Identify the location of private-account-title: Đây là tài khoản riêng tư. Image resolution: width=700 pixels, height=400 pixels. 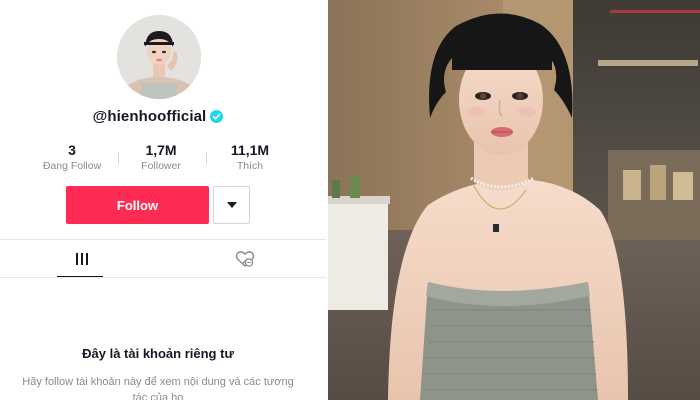
(158, 353).